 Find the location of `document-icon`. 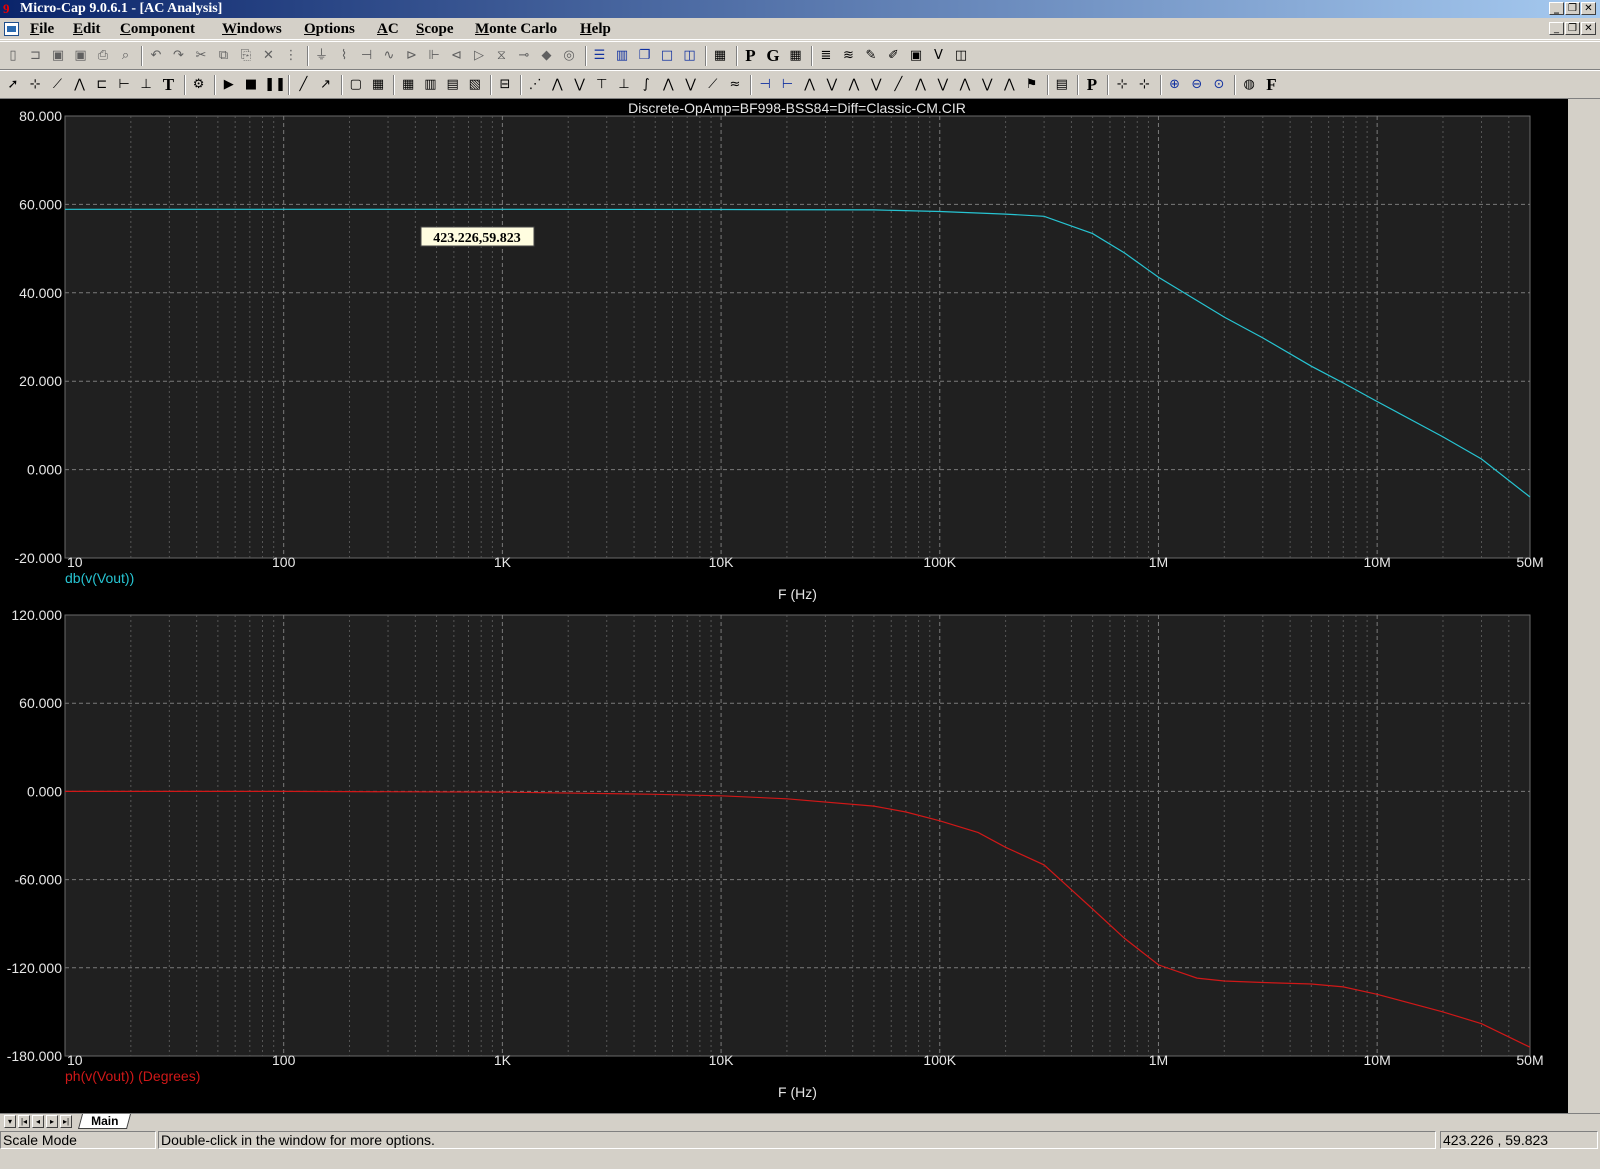

document-icon is located at coordinates (11, 29).